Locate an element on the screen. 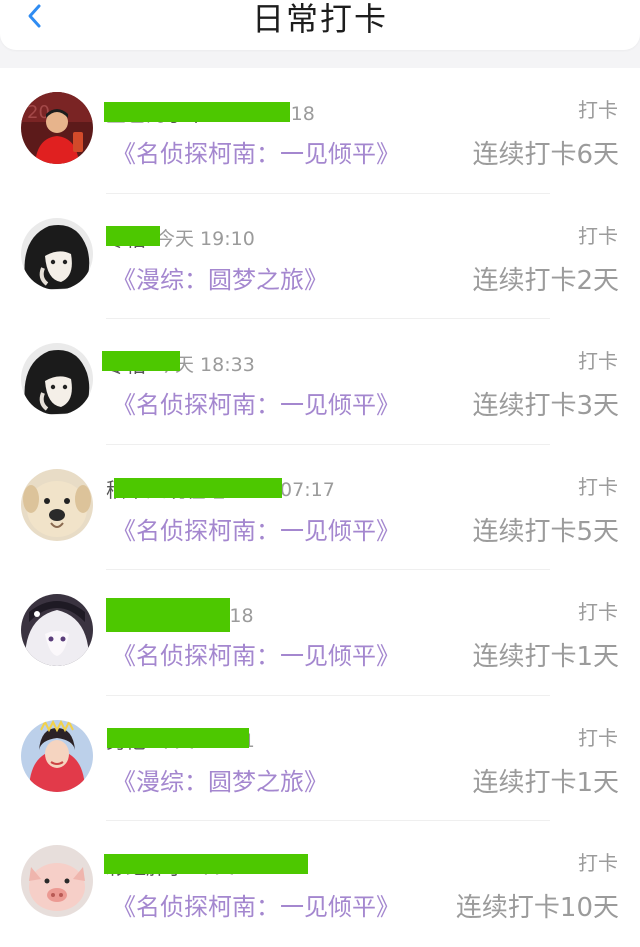 The image size is (640, 947). avatar-player-red: 20 is located at coordinates (57, 128).